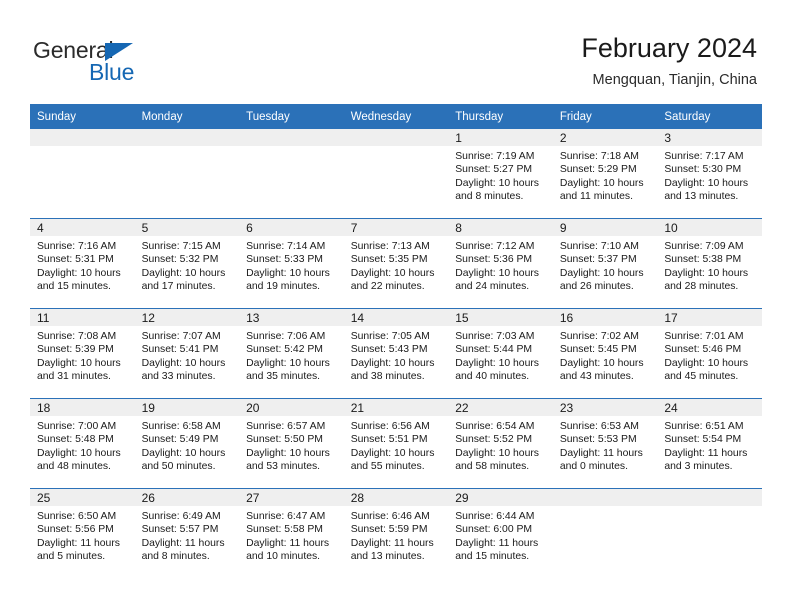 Image resolution: width=792 pixels, height=612 pixels. What do you see at coordinates (79, 280) in the screenshot?
I see `daylight-text: Daylight: 10 hours and 15 minutes.` at bounding box center [79, 280].